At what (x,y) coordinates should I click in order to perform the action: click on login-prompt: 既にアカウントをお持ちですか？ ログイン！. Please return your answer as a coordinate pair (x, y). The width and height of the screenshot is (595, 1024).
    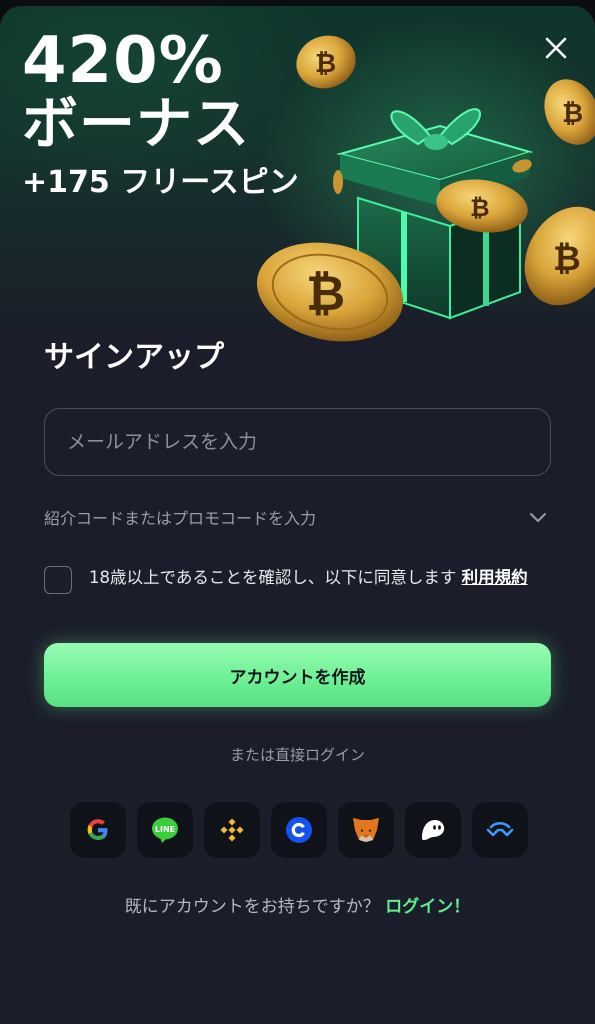
    Looking at the image, I should click on (297, 904).